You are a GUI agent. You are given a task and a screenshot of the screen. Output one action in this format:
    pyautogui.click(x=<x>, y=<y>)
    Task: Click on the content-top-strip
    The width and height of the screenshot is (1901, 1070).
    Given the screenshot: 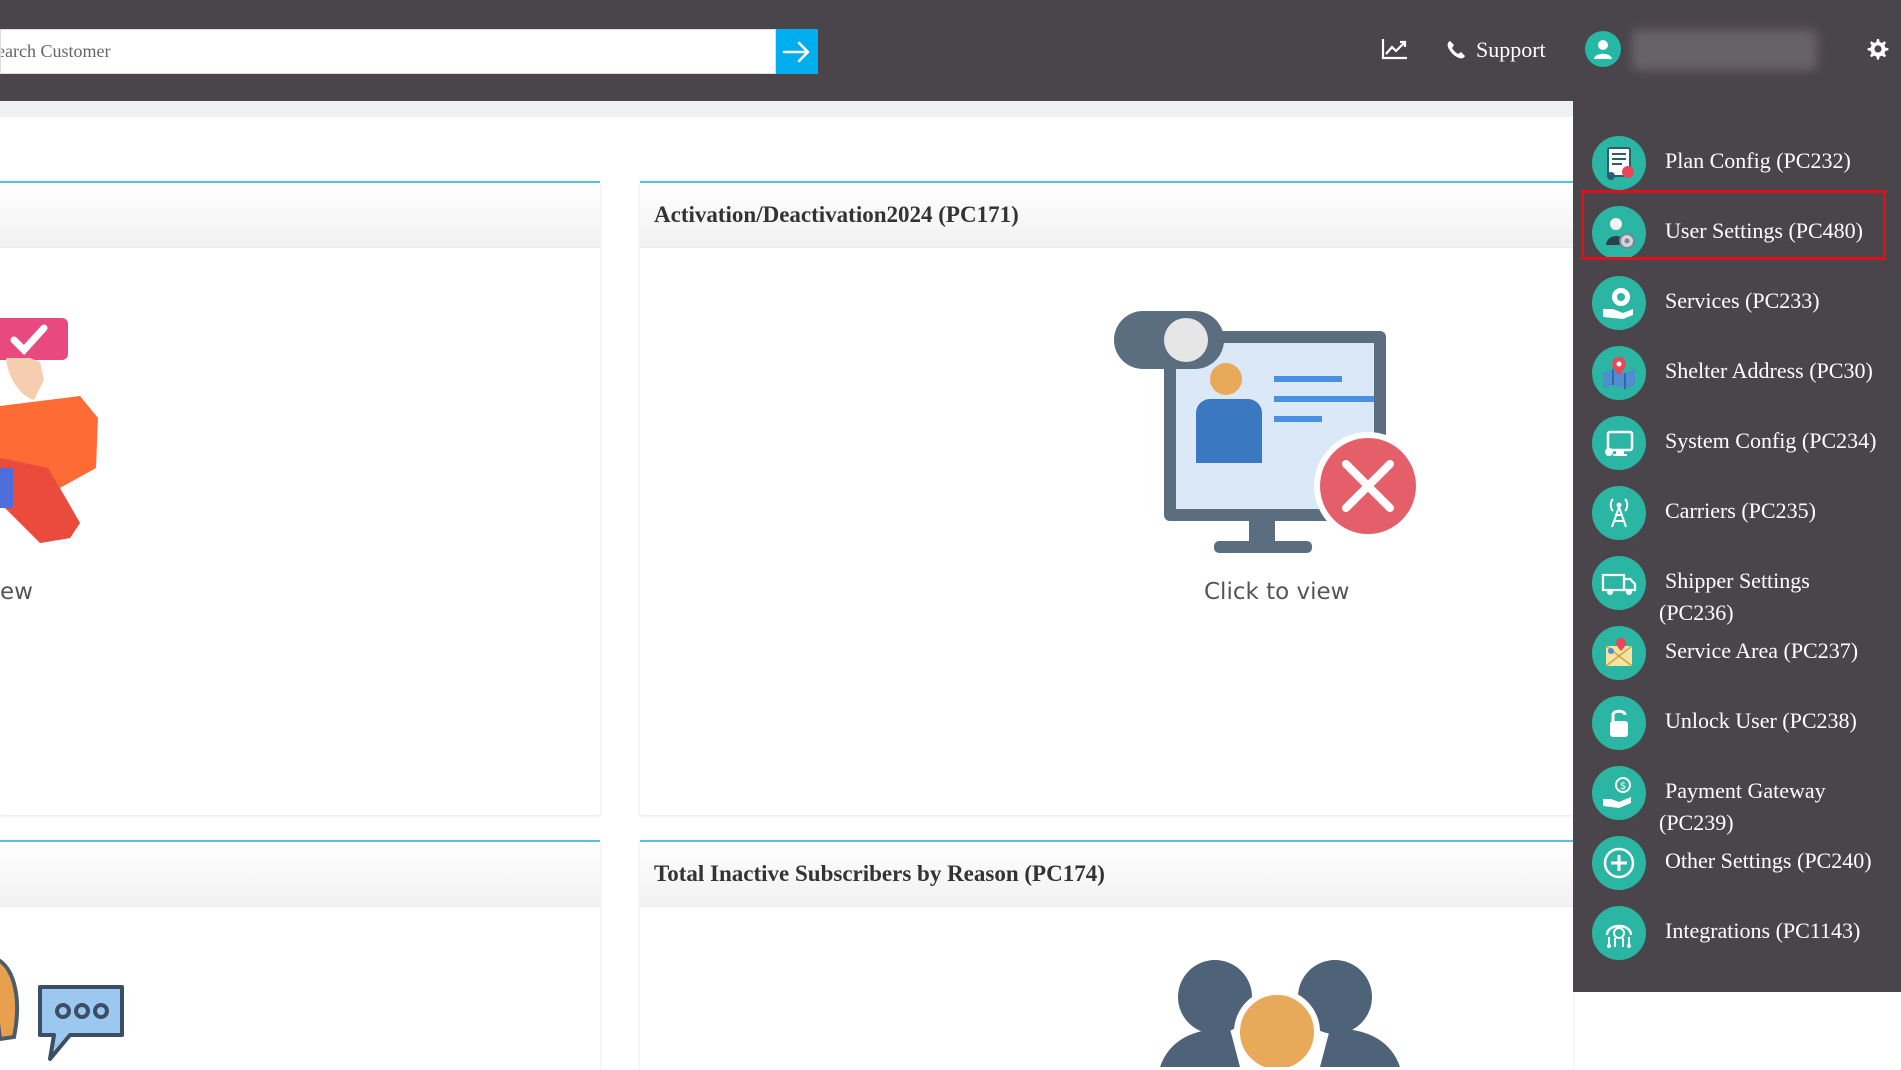 What is the action you would take?
    pyautogui.click(x=786, y=109)
    